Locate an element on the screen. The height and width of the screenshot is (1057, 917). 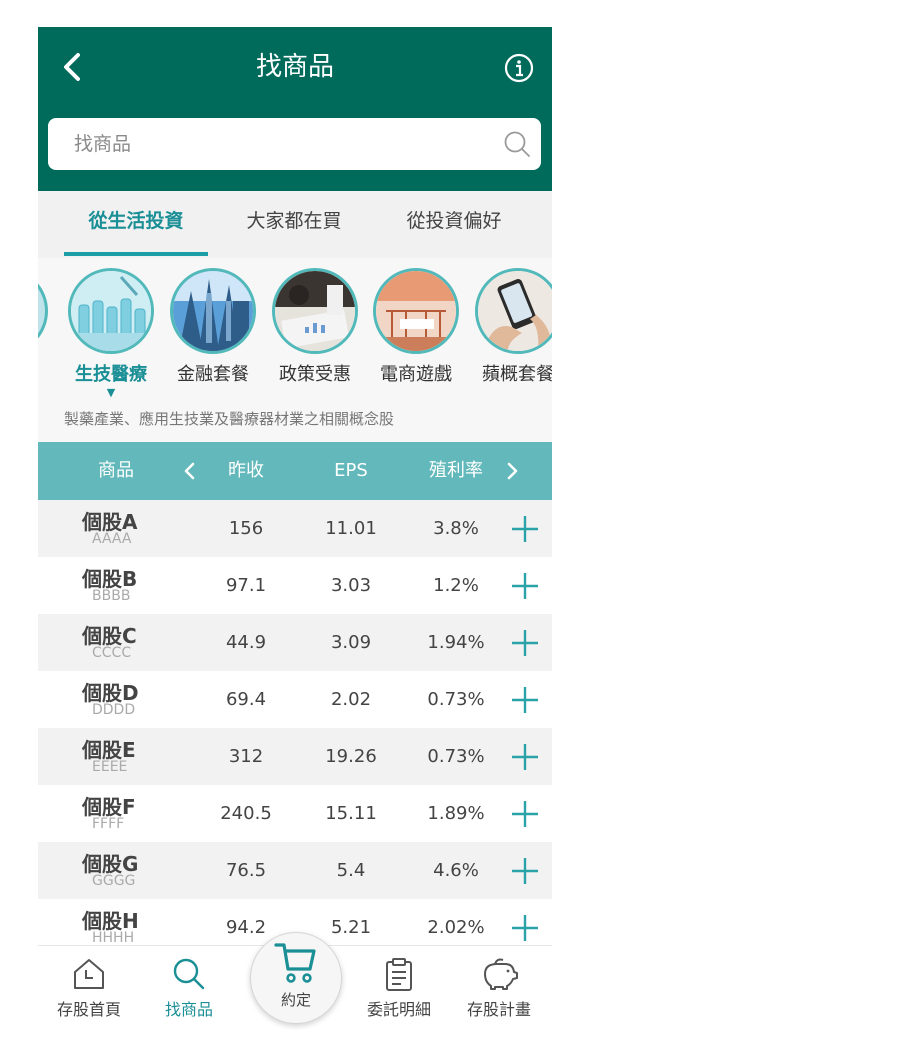
stock-eps: 15.11 is located at coordinates (351, 813).